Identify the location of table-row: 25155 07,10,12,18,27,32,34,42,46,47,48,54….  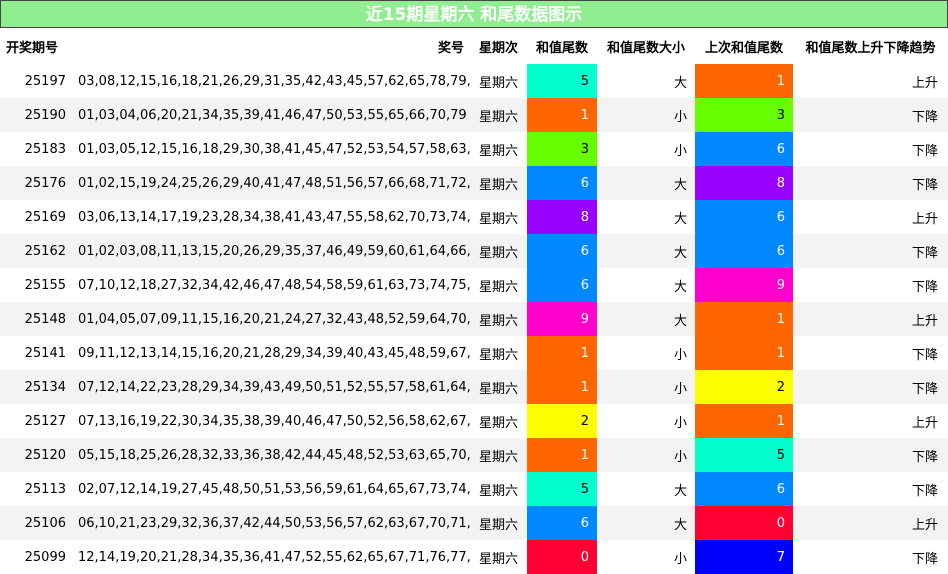
(474, 285).